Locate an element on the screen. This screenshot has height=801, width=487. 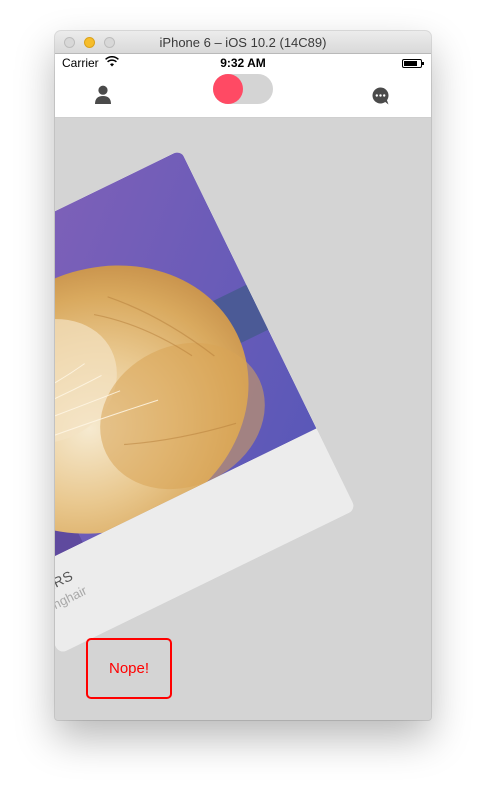
status-time: 9:32 AM is located at coordinates (243, 63).